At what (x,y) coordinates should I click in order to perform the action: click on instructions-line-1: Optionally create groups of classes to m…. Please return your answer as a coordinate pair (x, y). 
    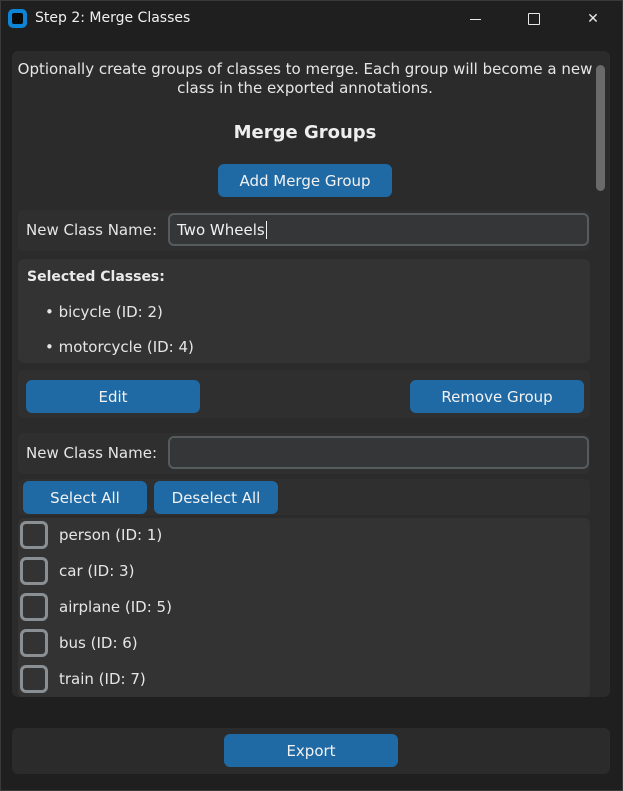
    Looking at the image, I should click on (305, 69).